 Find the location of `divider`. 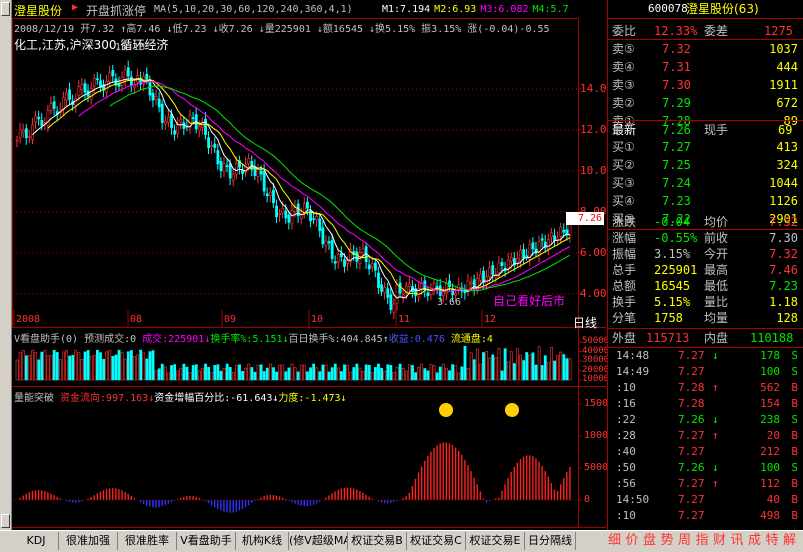

divider is located at coordinates (705, 39).